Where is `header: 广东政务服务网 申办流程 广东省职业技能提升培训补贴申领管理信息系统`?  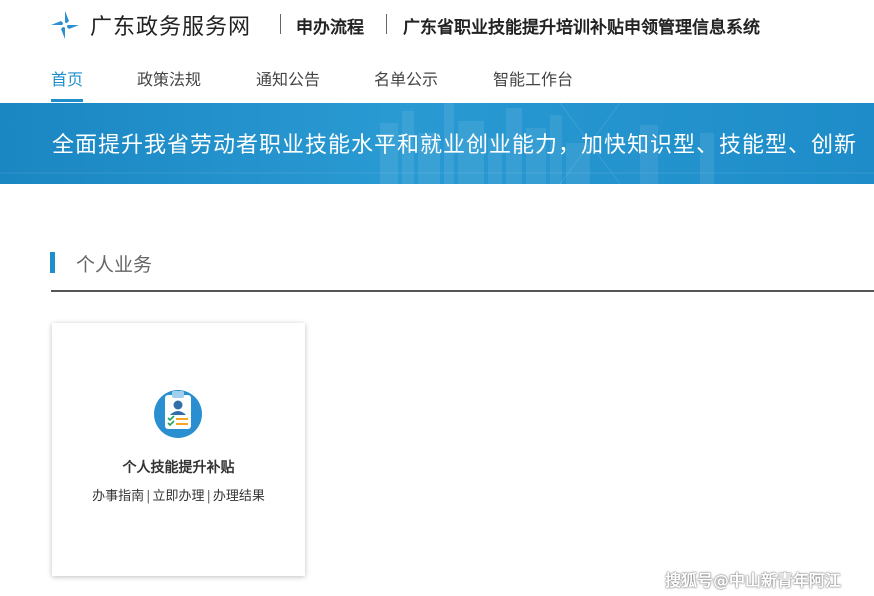 header: 广东政务服务网 申办流程 广东省职业技能提升培训补贴申领管理信息系统 is located at coordinates (437, 26).